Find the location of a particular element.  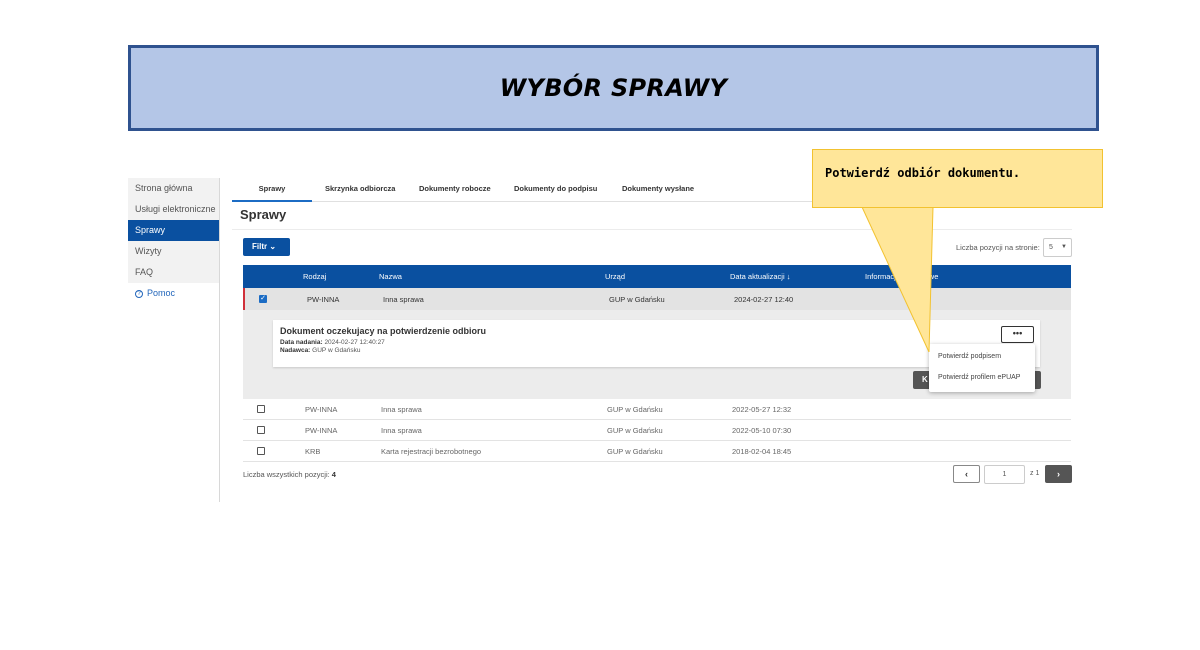

caret-down-icon: ▼ is located at coordinates (1064, 247).